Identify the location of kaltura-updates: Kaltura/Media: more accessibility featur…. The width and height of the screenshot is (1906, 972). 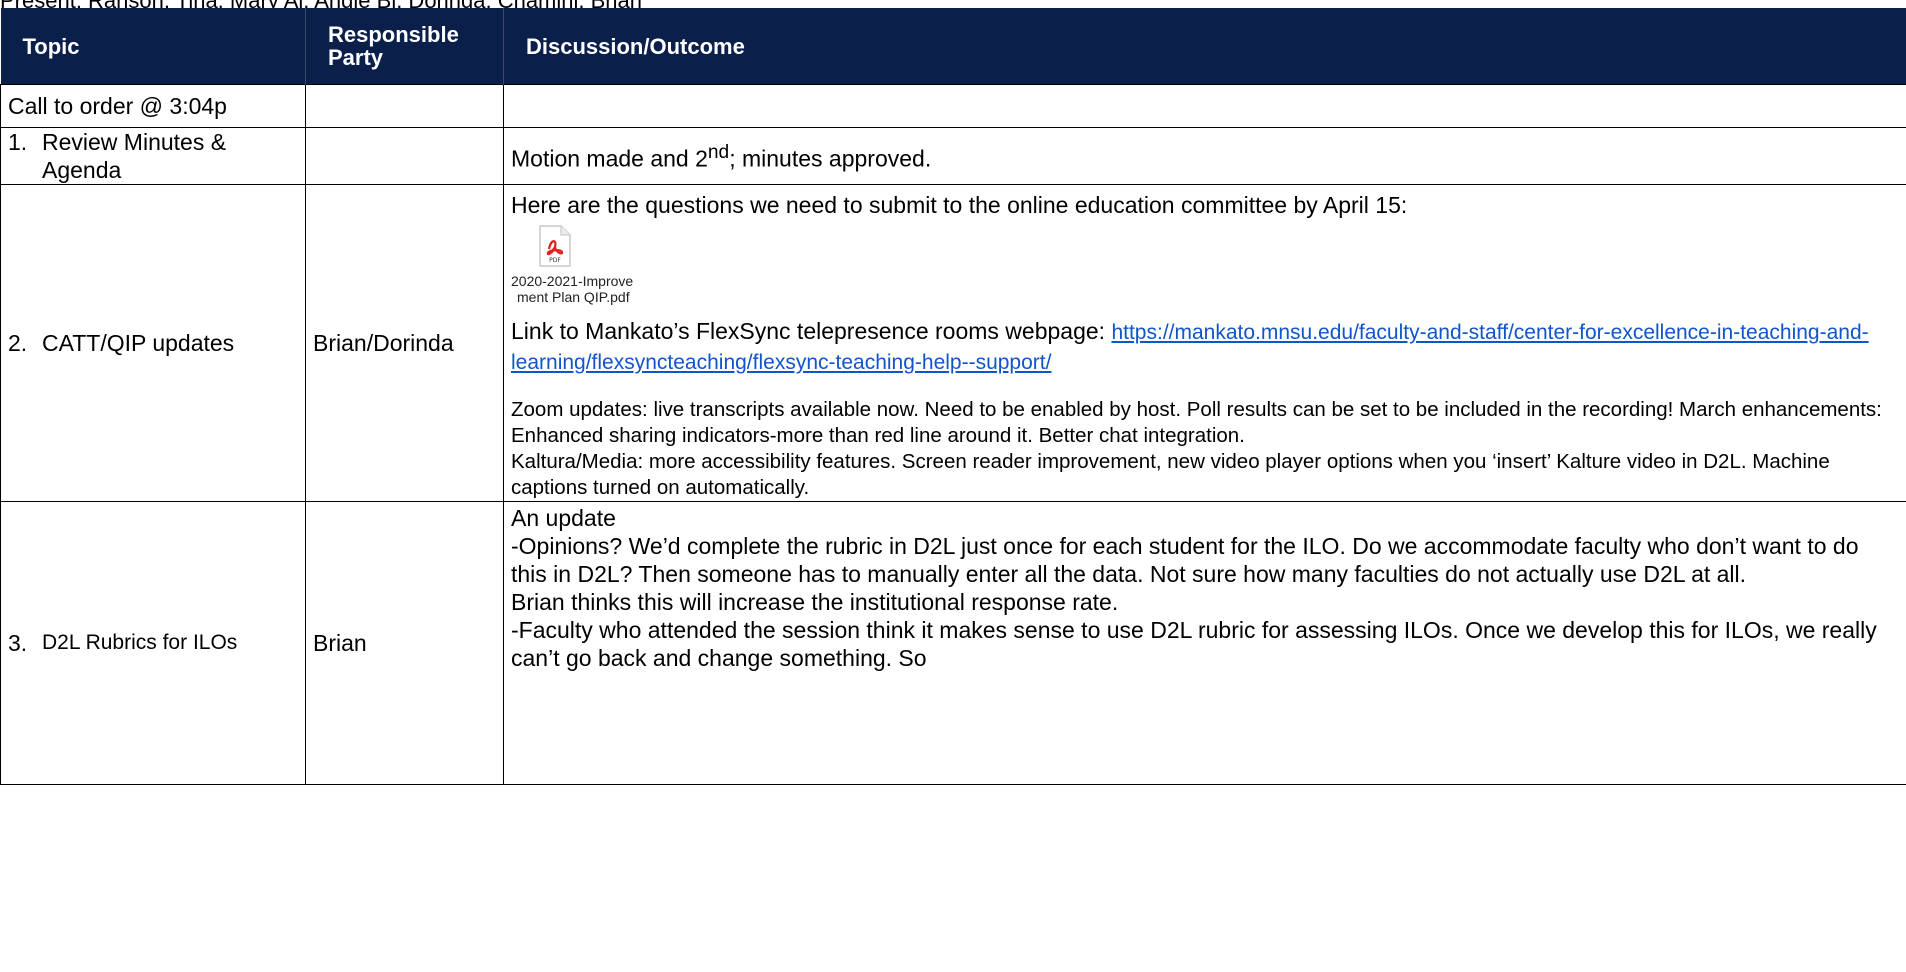
(1170, 474).